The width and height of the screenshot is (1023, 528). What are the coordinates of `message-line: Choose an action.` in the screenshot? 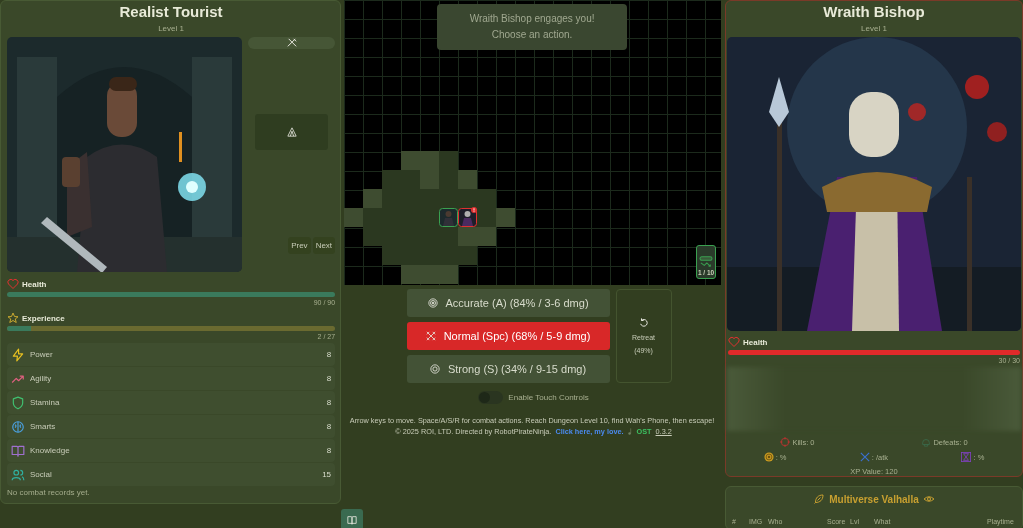 It's located at (532, 35).